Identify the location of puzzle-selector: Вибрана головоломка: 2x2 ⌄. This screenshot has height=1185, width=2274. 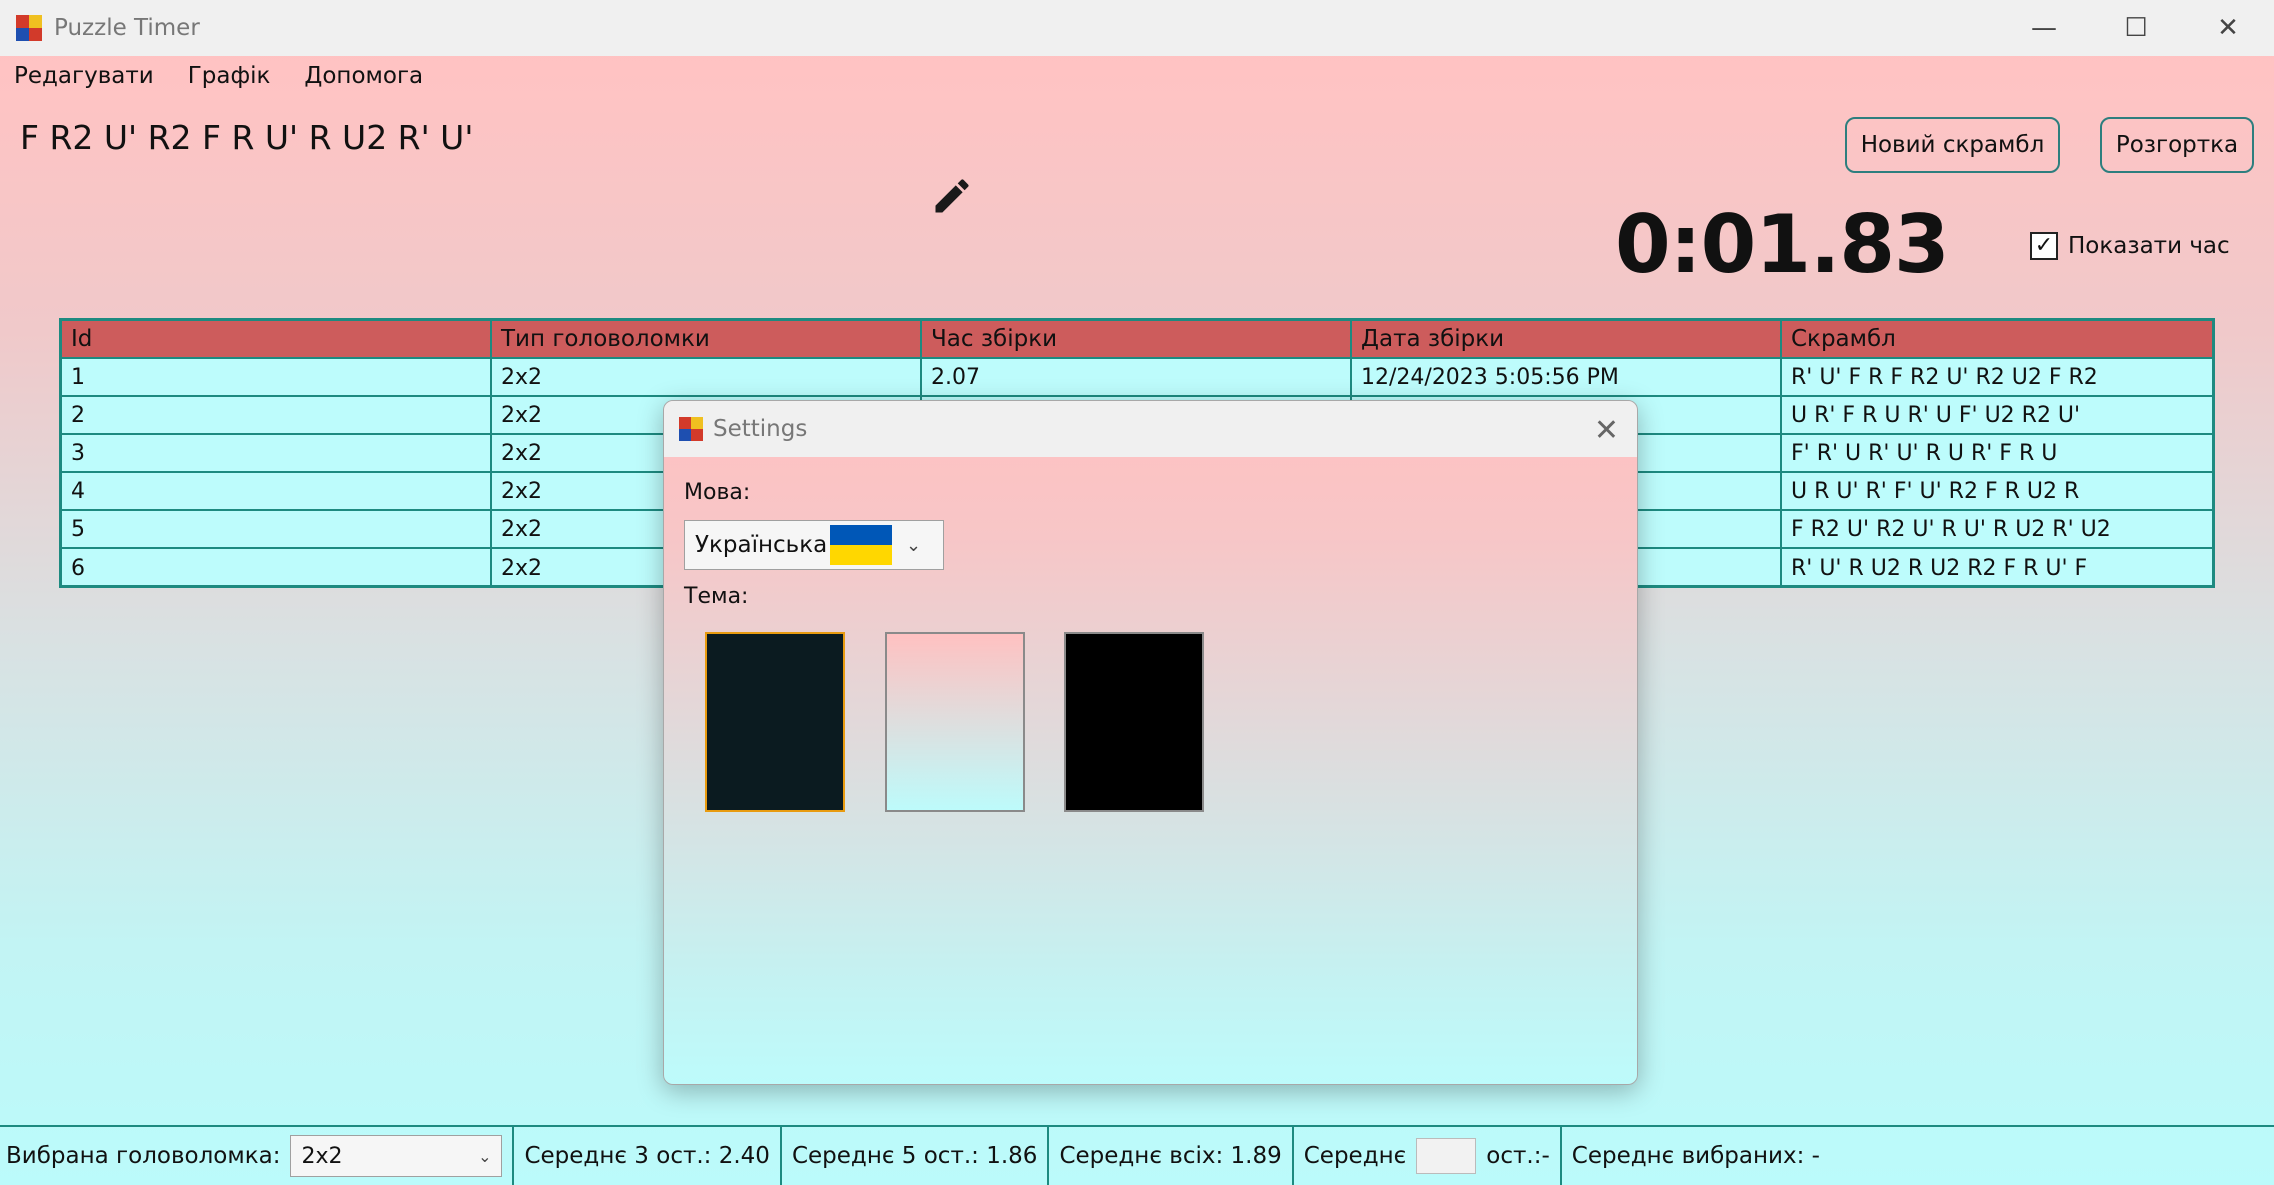
(257, 1156).